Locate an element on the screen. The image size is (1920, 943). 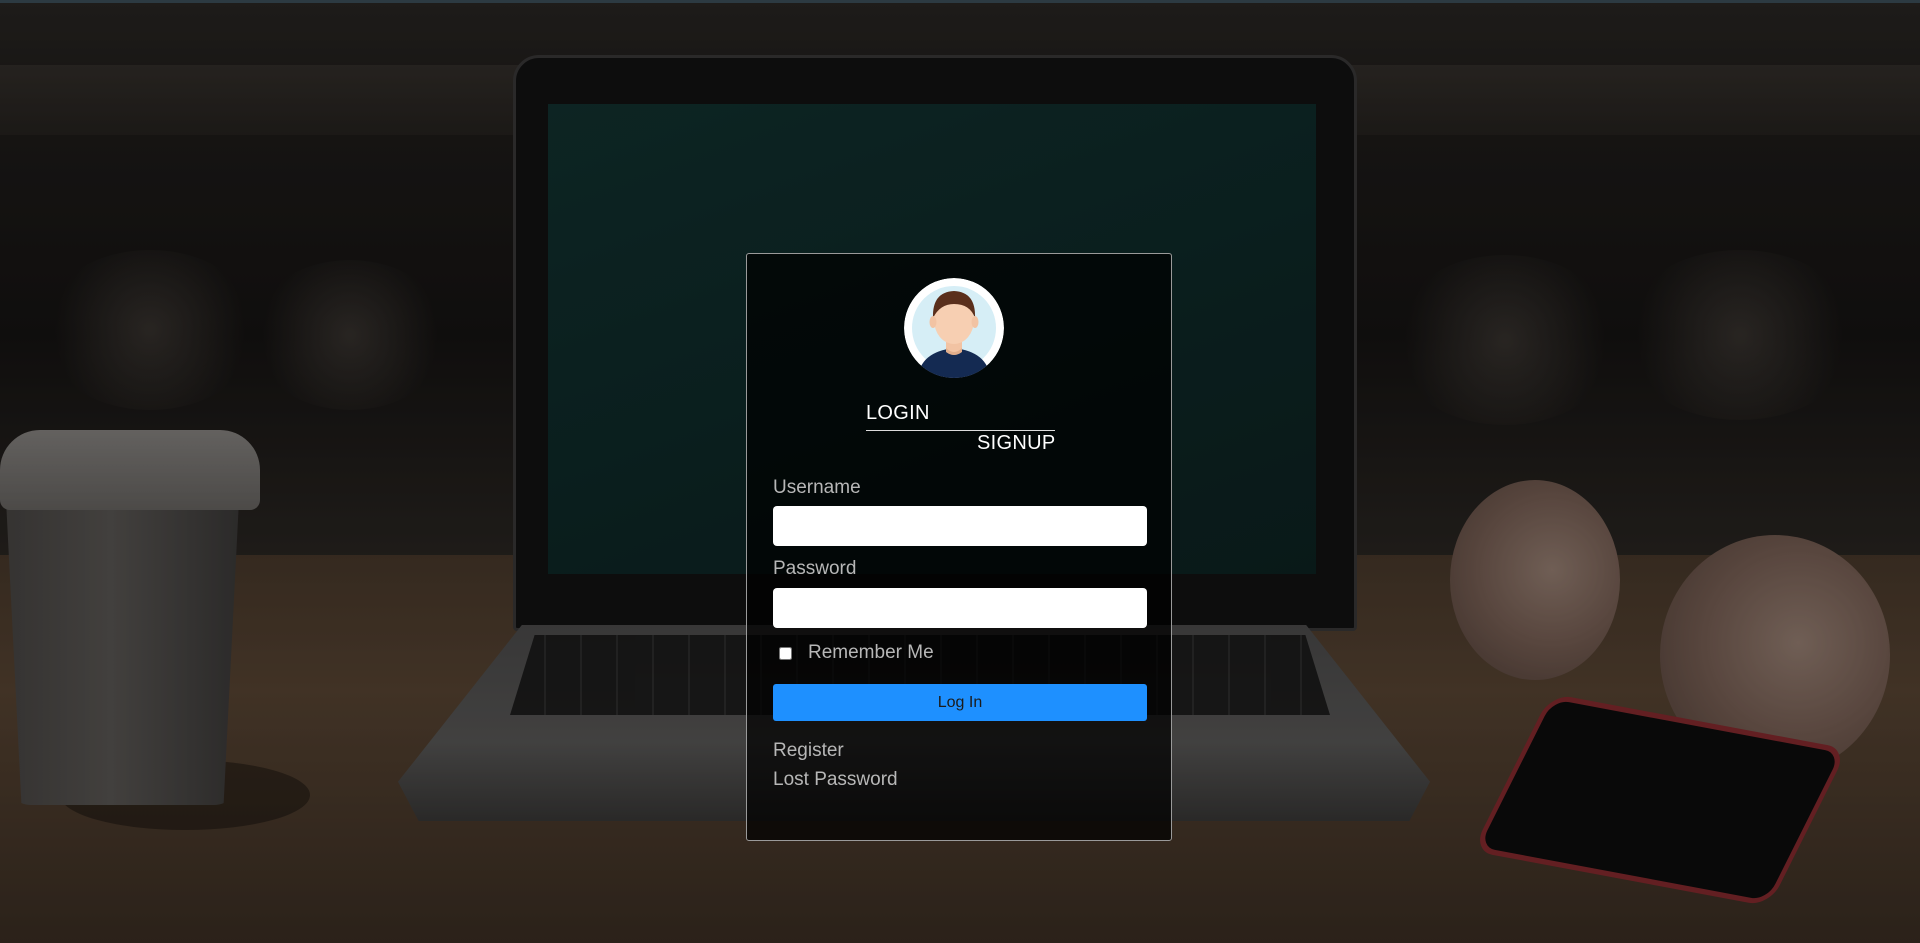
username-input is located at coordinates (960, 526).